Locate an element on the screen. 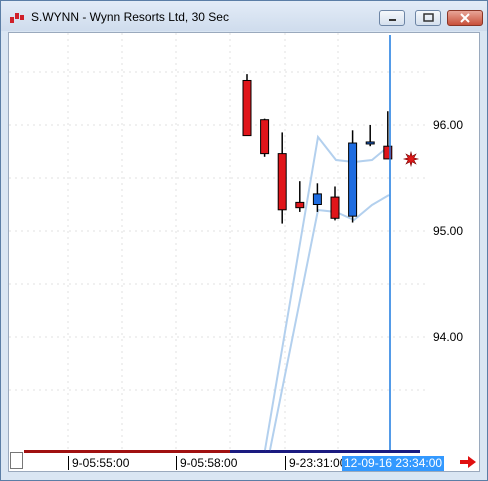 The height and width of the screenshot is (481, 488). scroll-handle is located at coordinates (16, 460).